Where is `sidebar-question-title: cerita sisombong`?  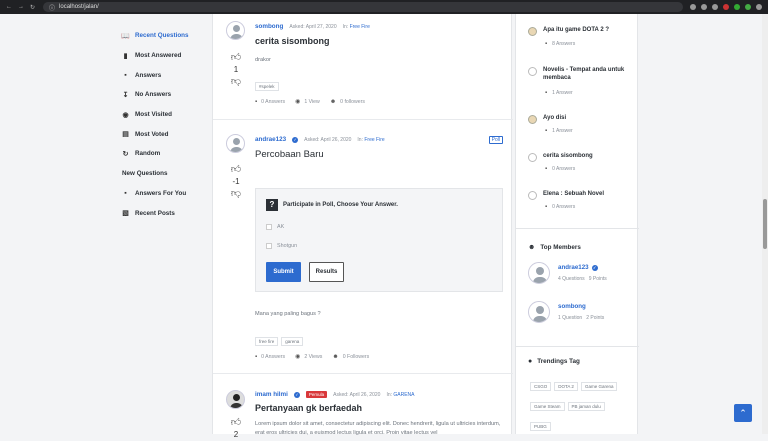 sidebar-question-title: cerita sisombong is located at coordinates (590, 156).